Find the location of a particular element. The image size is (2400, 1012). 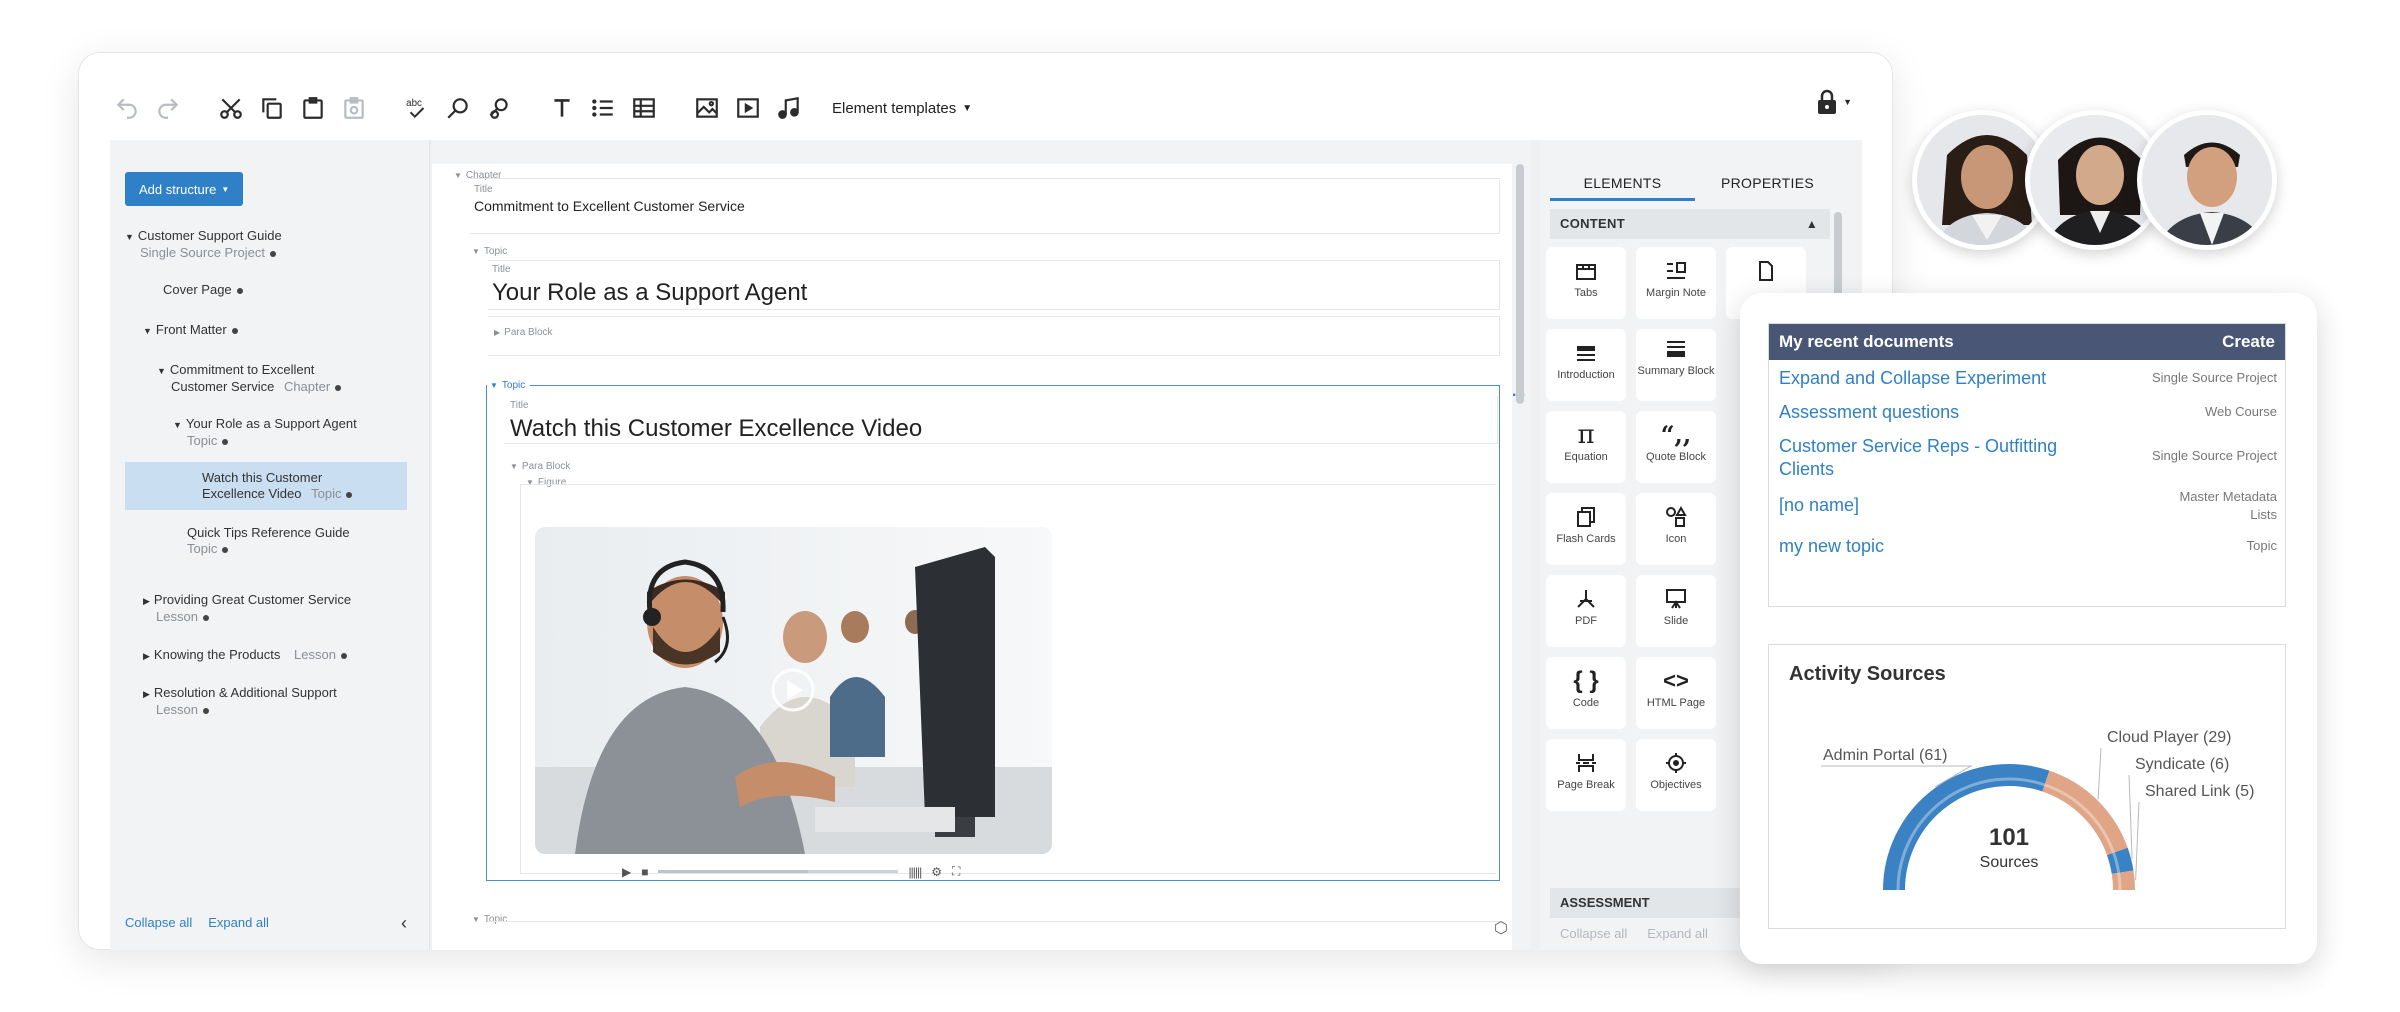

element-card-icon: Icon is located at coordinates (1676, 529).